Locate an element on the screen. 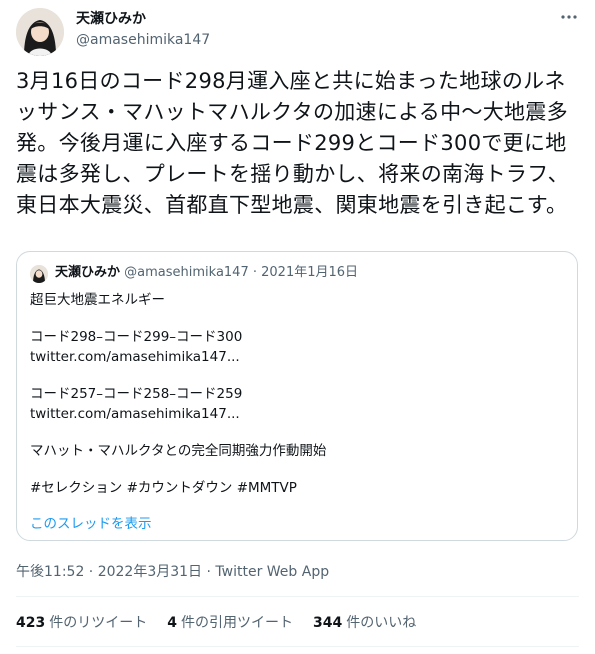 This screenshot has width=595, height=654. quoted-line: コード298–コード299–コード300 is located at coordinates (136, 337).